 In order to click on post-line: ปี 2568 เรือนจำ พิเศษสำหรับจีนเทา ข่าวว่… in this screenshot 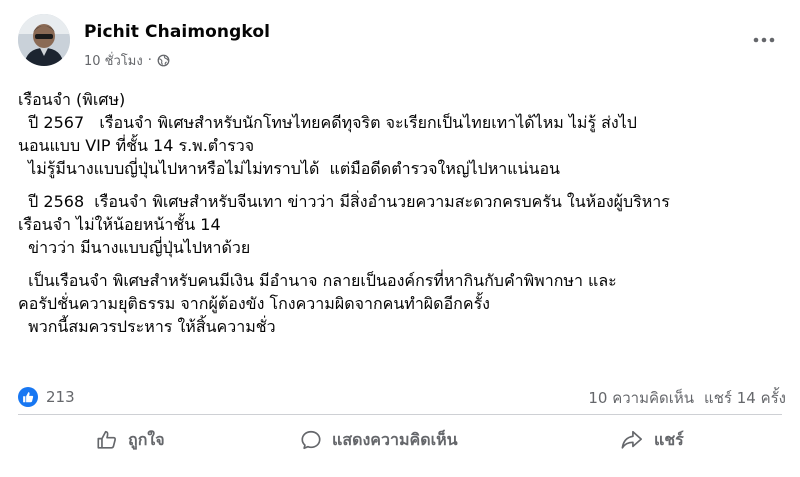, I will do `click(344, 201)`.